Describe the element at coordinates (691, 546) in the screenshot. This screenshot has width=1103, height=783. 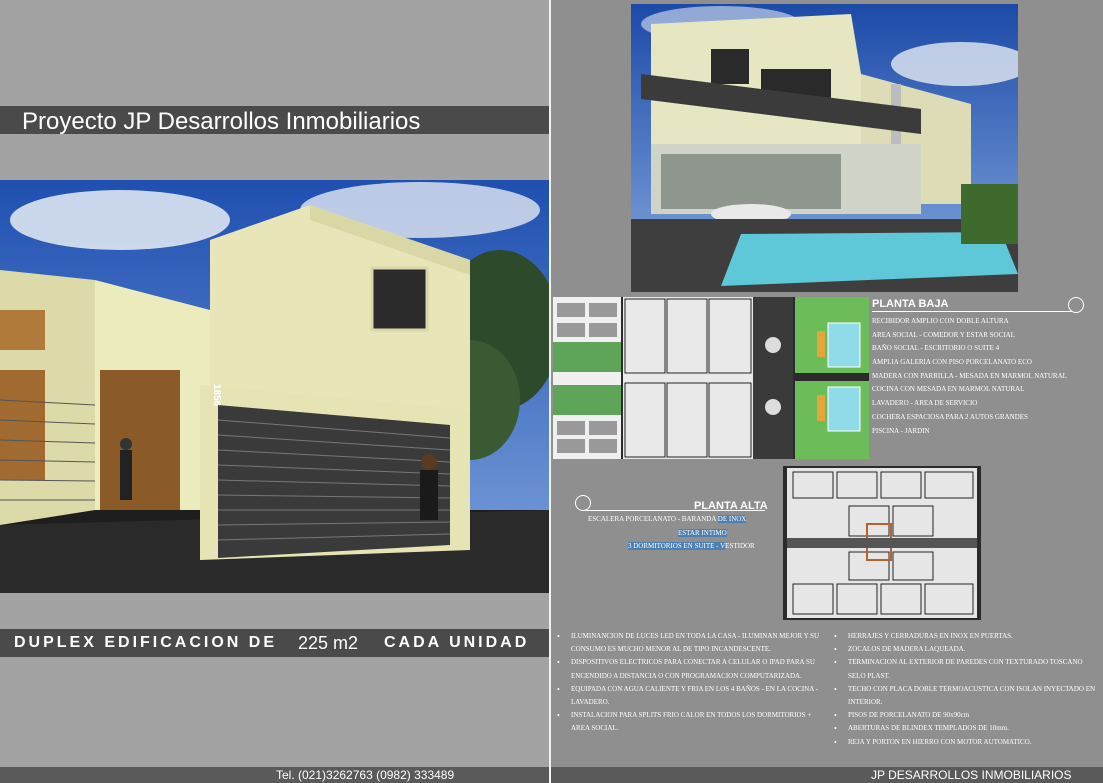
I see `list-item: 3 DORMITORIOS EN SUITE - VESTIDOR` at that location.